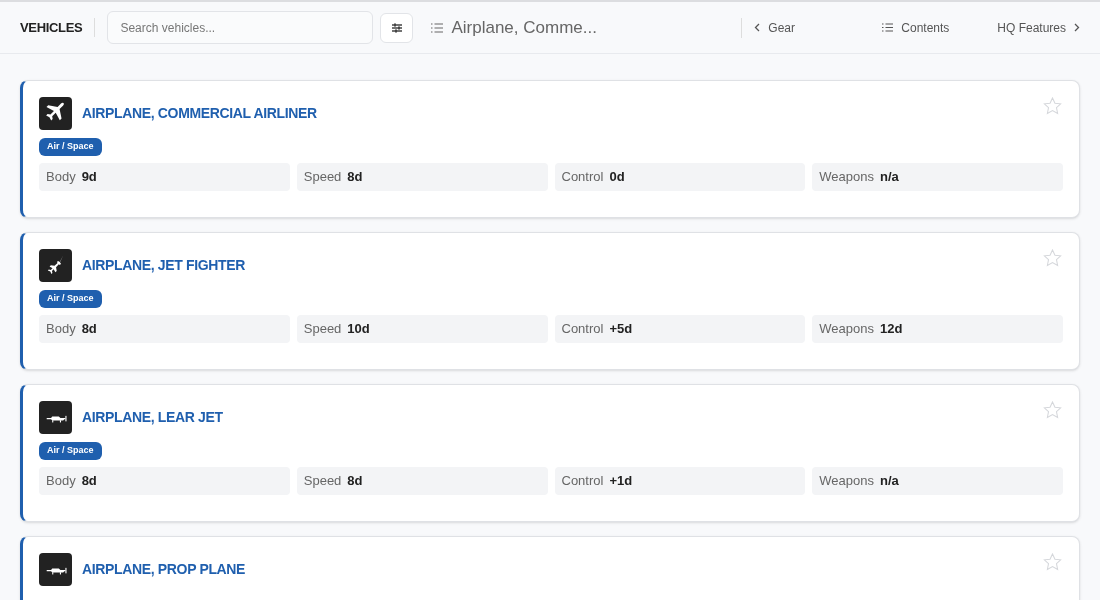 The width and height of the screenshot is (1100, 600). I want to click on next-link: HQ Features, so click(1038, 27).